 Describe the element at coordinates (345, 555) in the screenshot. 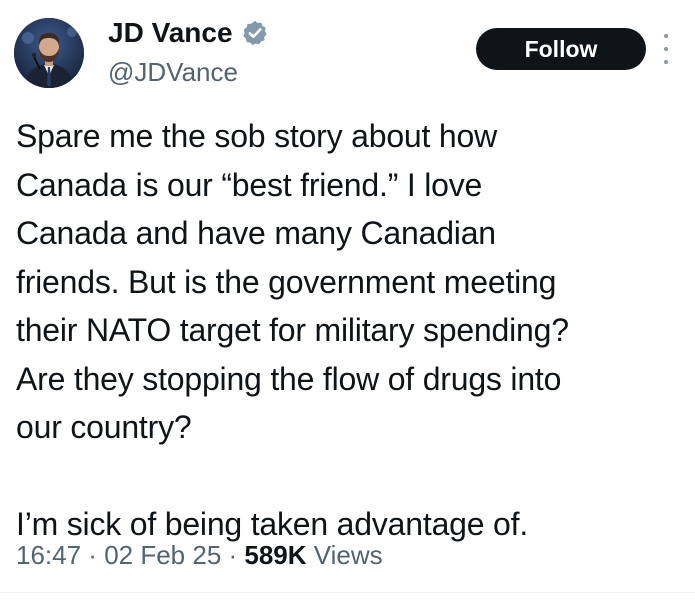

I see `views-label: Views` at that location.